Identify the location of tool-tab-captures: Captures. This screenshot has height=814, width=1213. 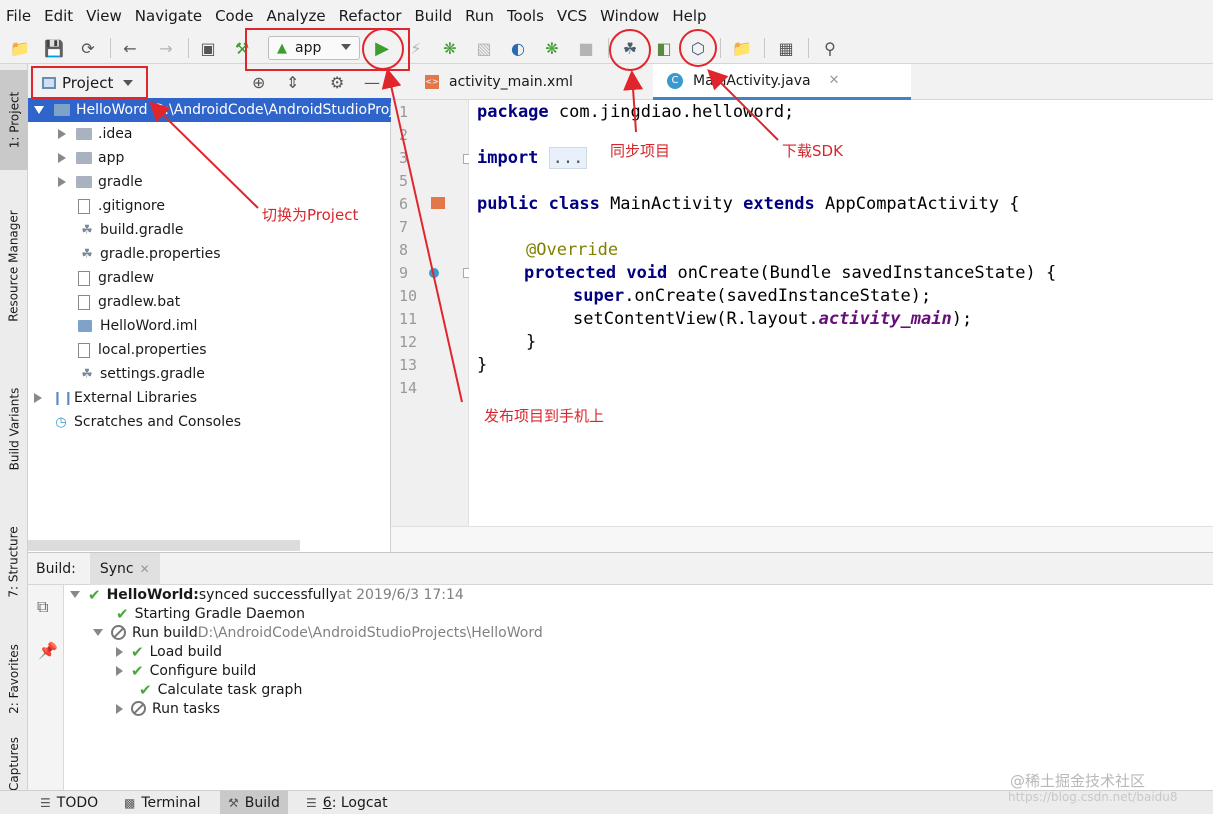
(14, 764).